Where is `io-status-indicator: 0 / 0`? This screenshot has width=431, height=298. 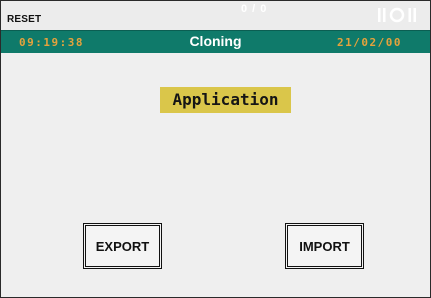 io-status-indicator: 0 / 0 is located at coordinates (254, 9).